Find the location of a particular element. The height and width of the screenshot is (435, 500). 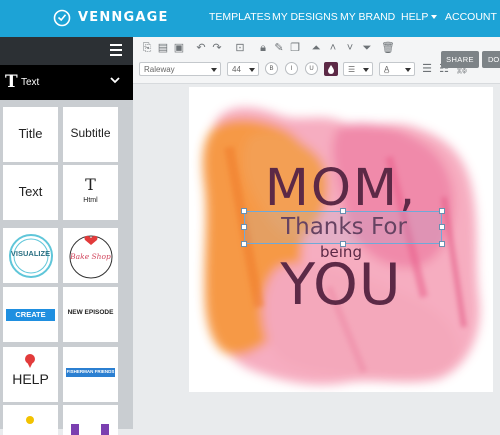

resize-handle-bottom-right is located at coordinates (442, 244).